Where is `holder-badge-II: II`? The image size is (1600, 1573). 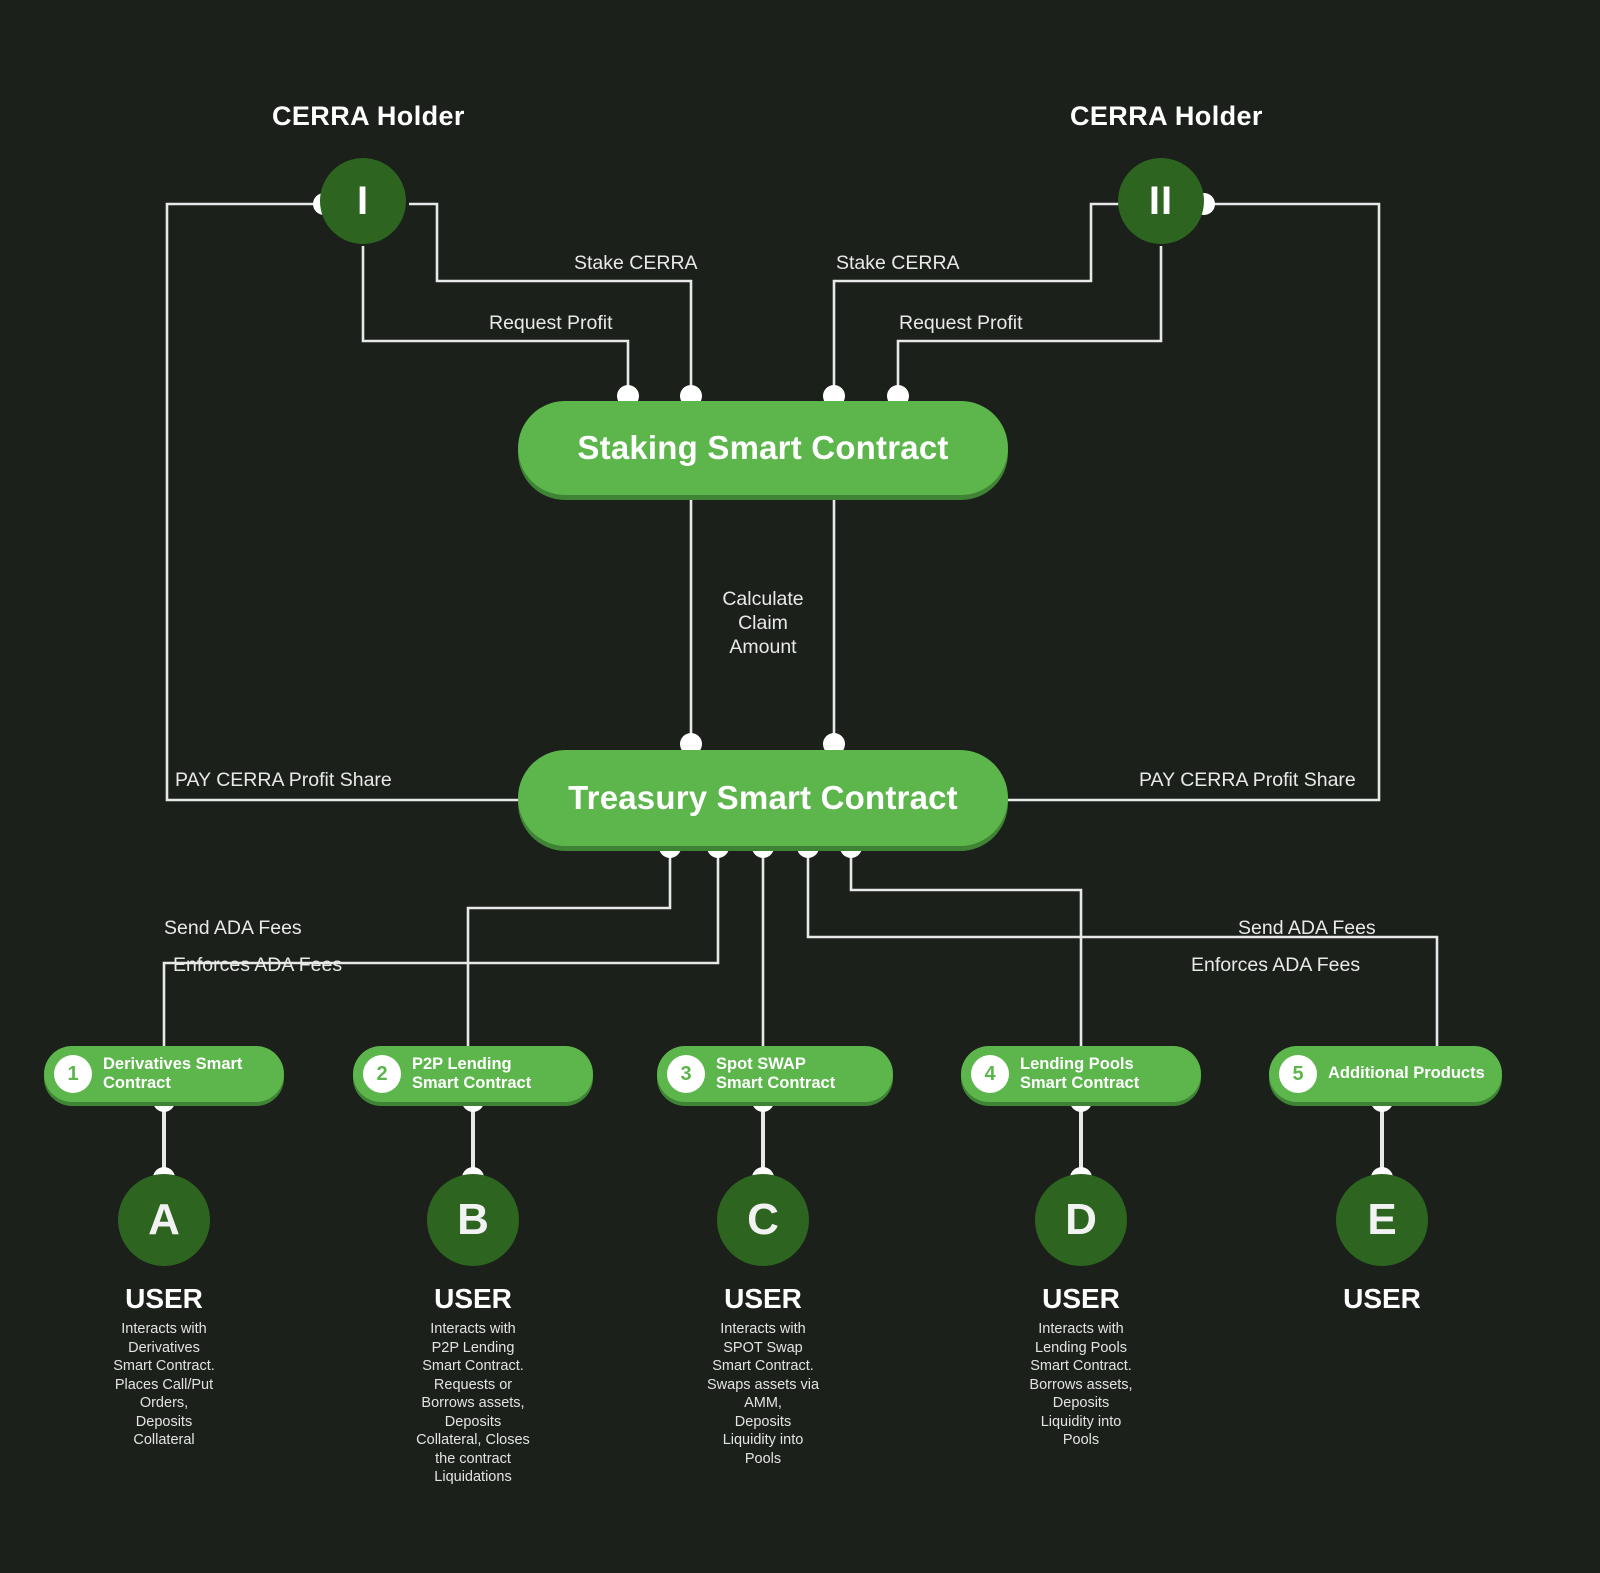
holder-badge-II: II is located at coordinates (1161, 201).